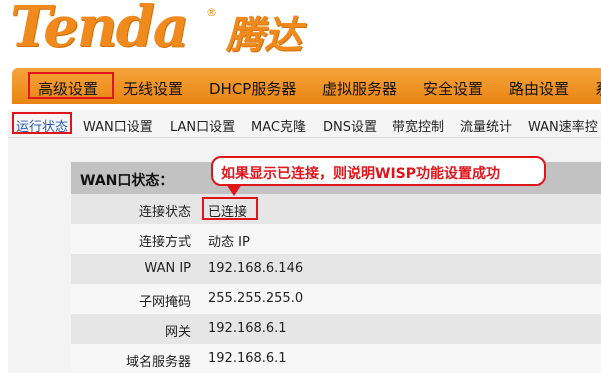 The width and height of the screenshot is (601, 373). What do you see at coordinates (360, 174) in the screenshot?
I see `annotation-text: 如果显示已连接，则说明WISP功能设置成功` at bounding box center [360, 174].